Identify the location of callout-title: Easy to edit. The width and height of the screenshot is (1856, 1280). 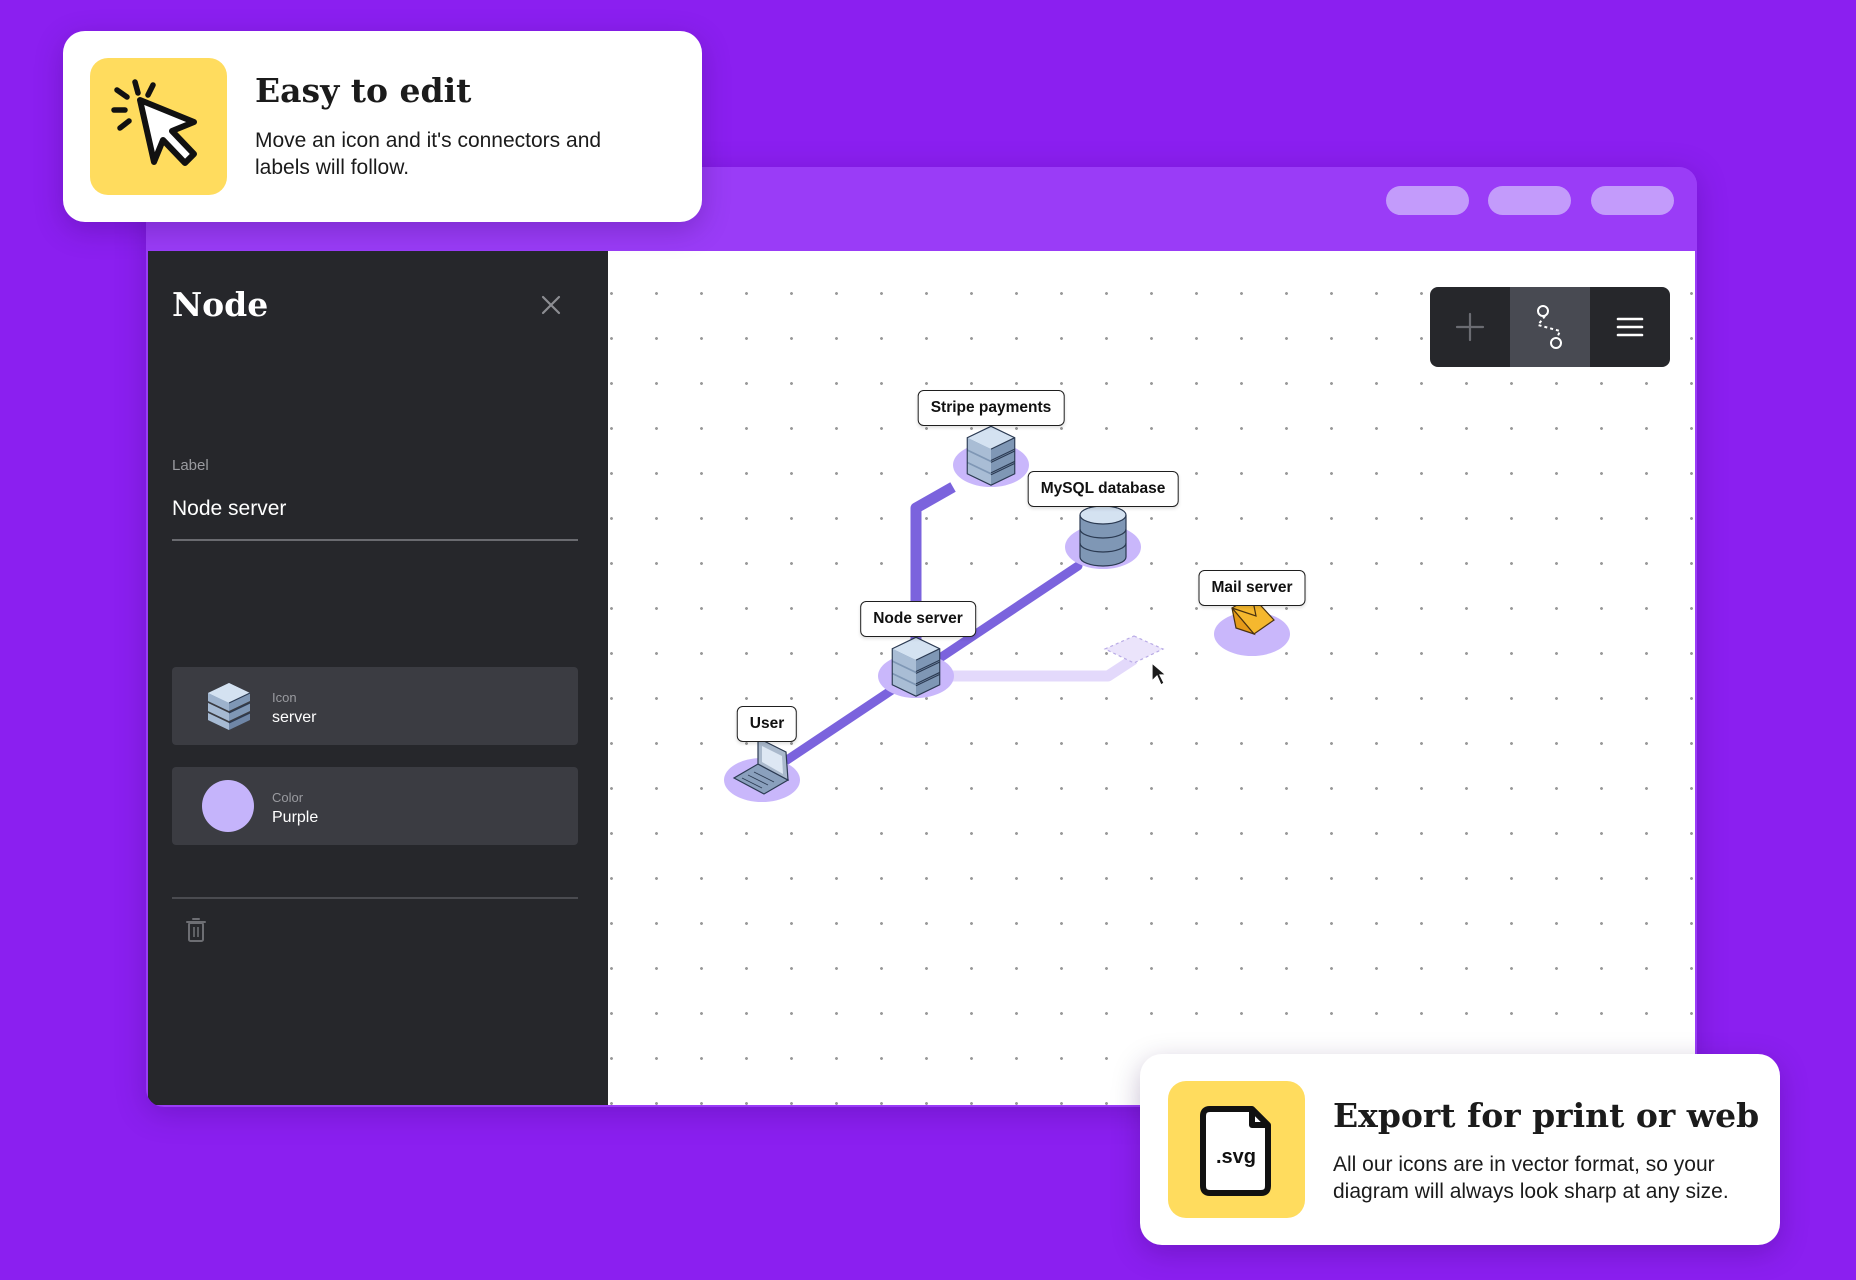
(363, 90).